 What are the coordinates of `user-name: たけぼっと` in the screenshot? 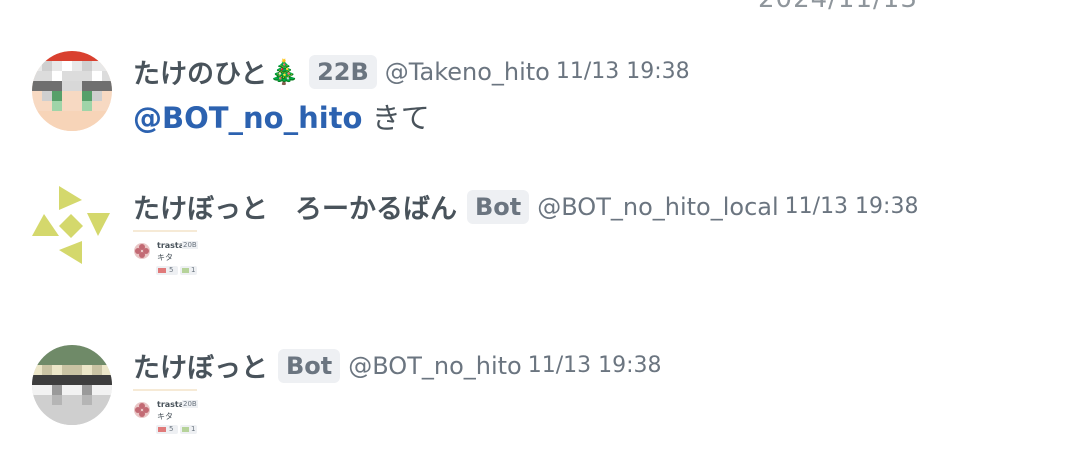 It's located at (200, 365).